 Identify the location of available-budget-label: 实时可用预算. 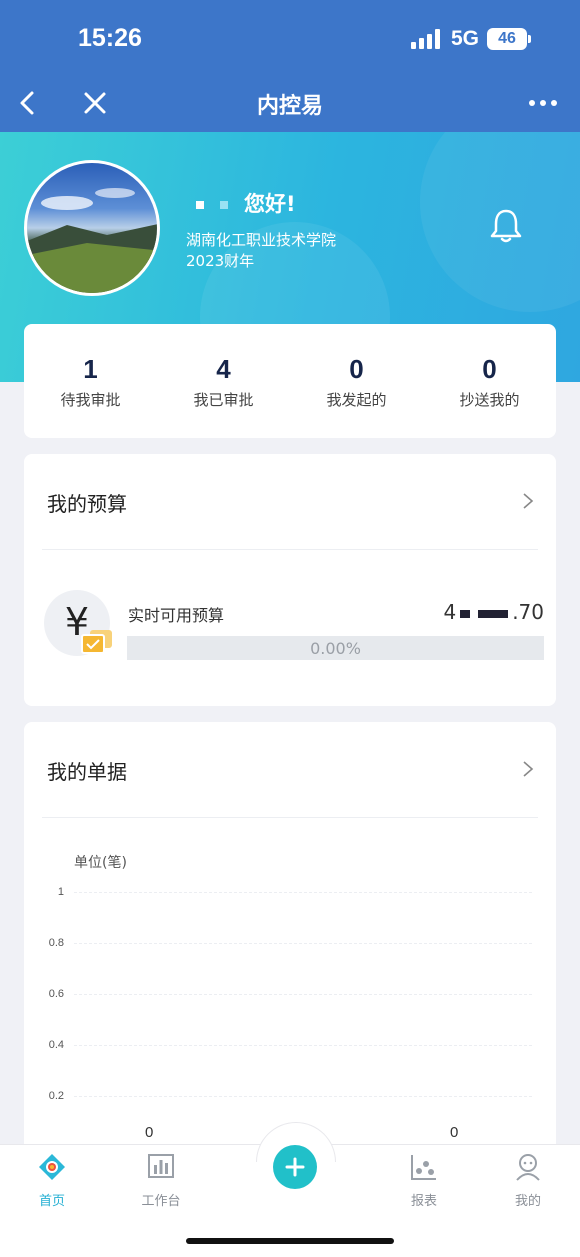
(176, 615).